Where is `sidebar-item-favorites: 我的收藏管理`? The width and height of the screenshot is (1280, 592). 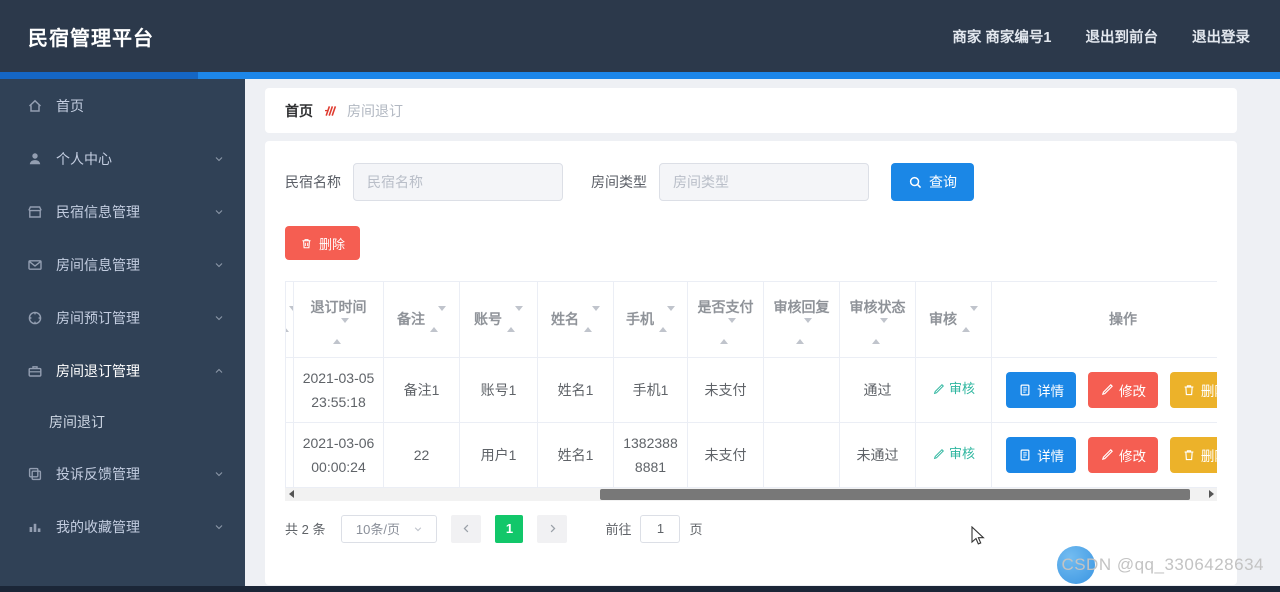 sidebar-item-favorites: 我的收藏管理 is located at coordinates (122, 526).